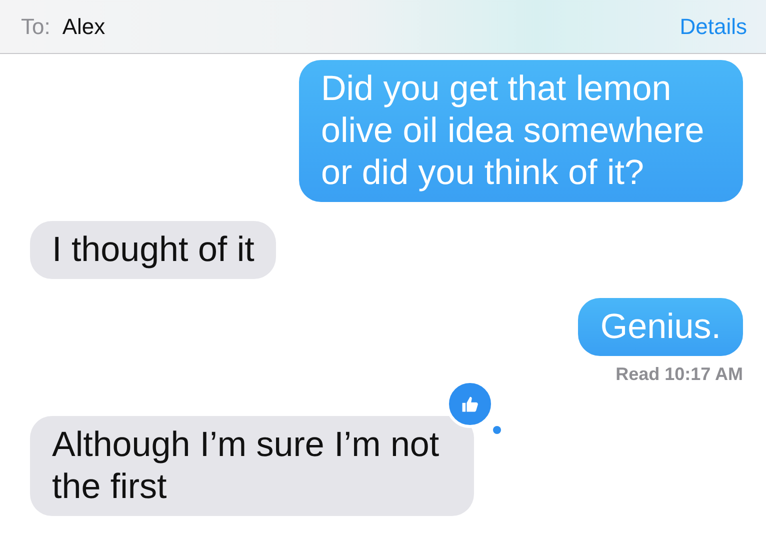  Describe the element at coordinates (713, 27) in the screenshot. I see `details-button: Details` at that location.